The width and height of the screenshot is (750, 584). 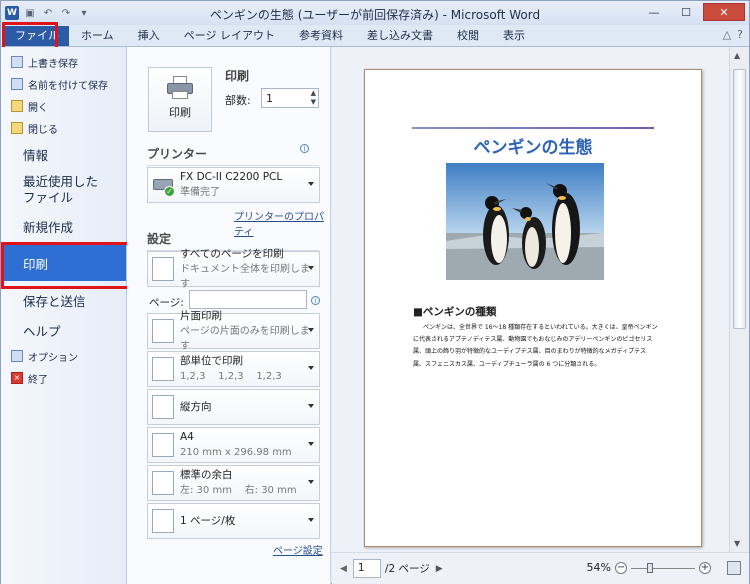 I want to click on options-icon, so click(x=17, y=356).